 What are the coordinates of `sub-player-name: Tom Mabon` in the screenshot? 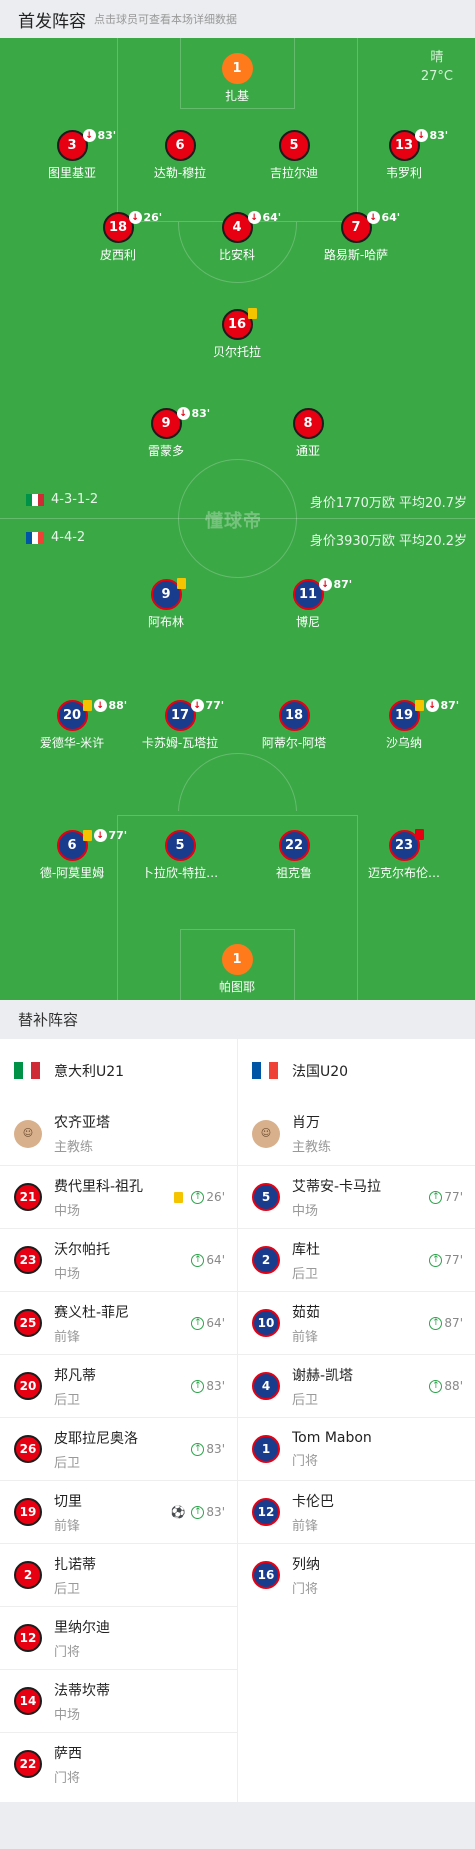 It's located at (332, 1437).